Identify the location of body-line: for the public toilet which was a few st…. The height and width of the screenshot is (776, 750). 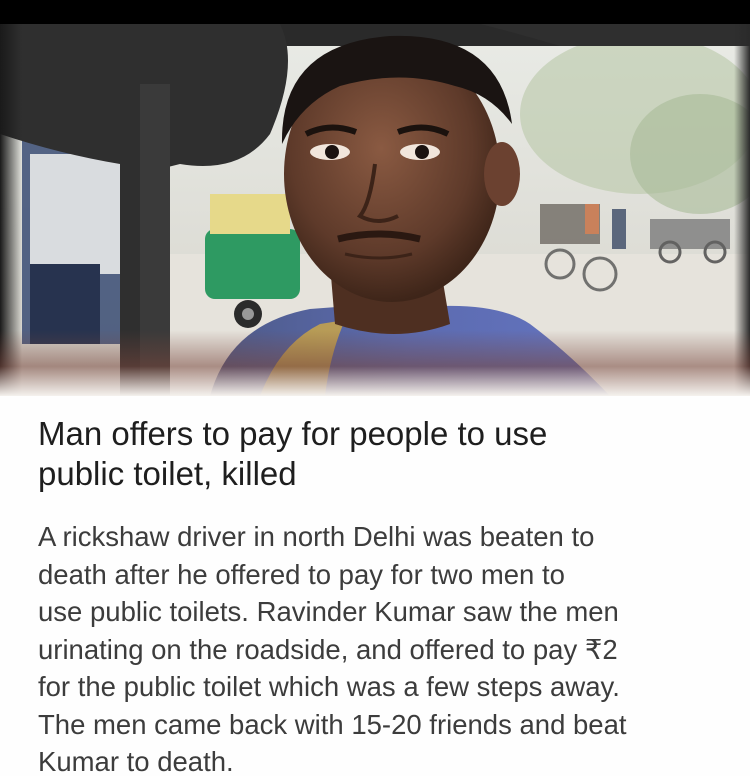
(329, 686).